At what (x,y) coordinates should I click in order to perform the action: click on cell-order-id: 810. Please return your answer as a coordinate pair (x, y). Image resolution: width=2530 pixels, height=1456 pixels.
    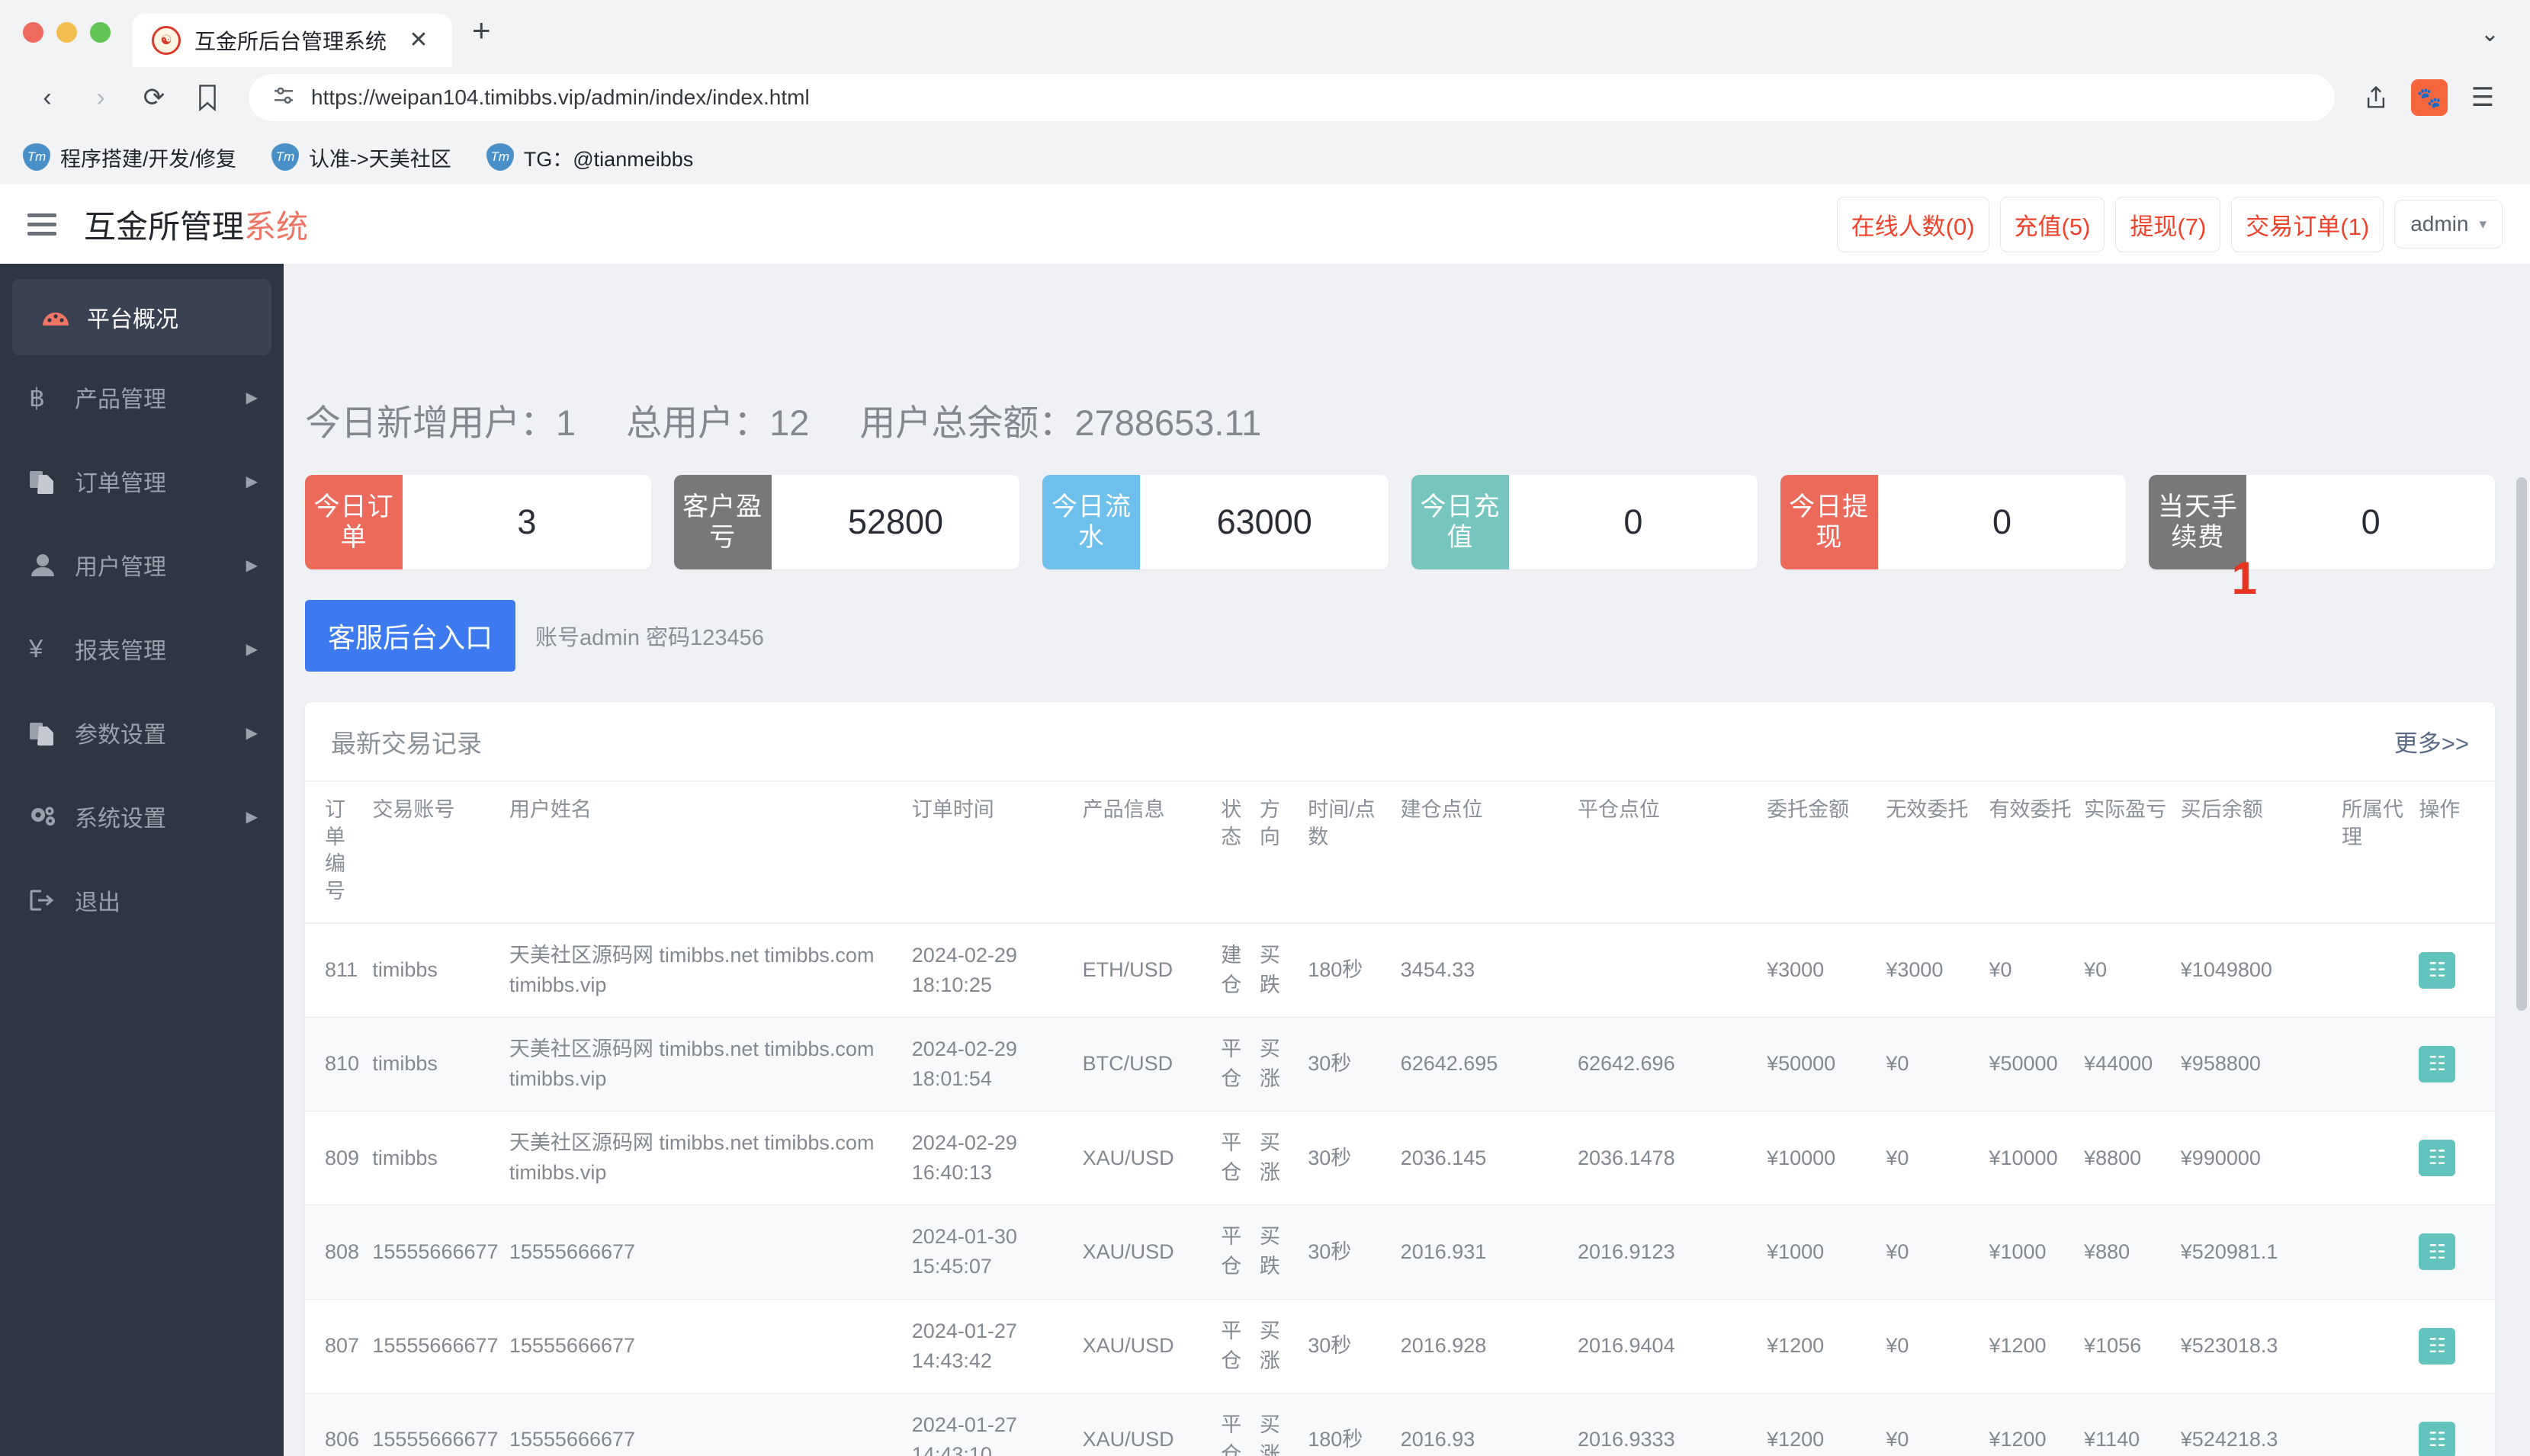
    Looking at the image, I should click on (336, 1064).